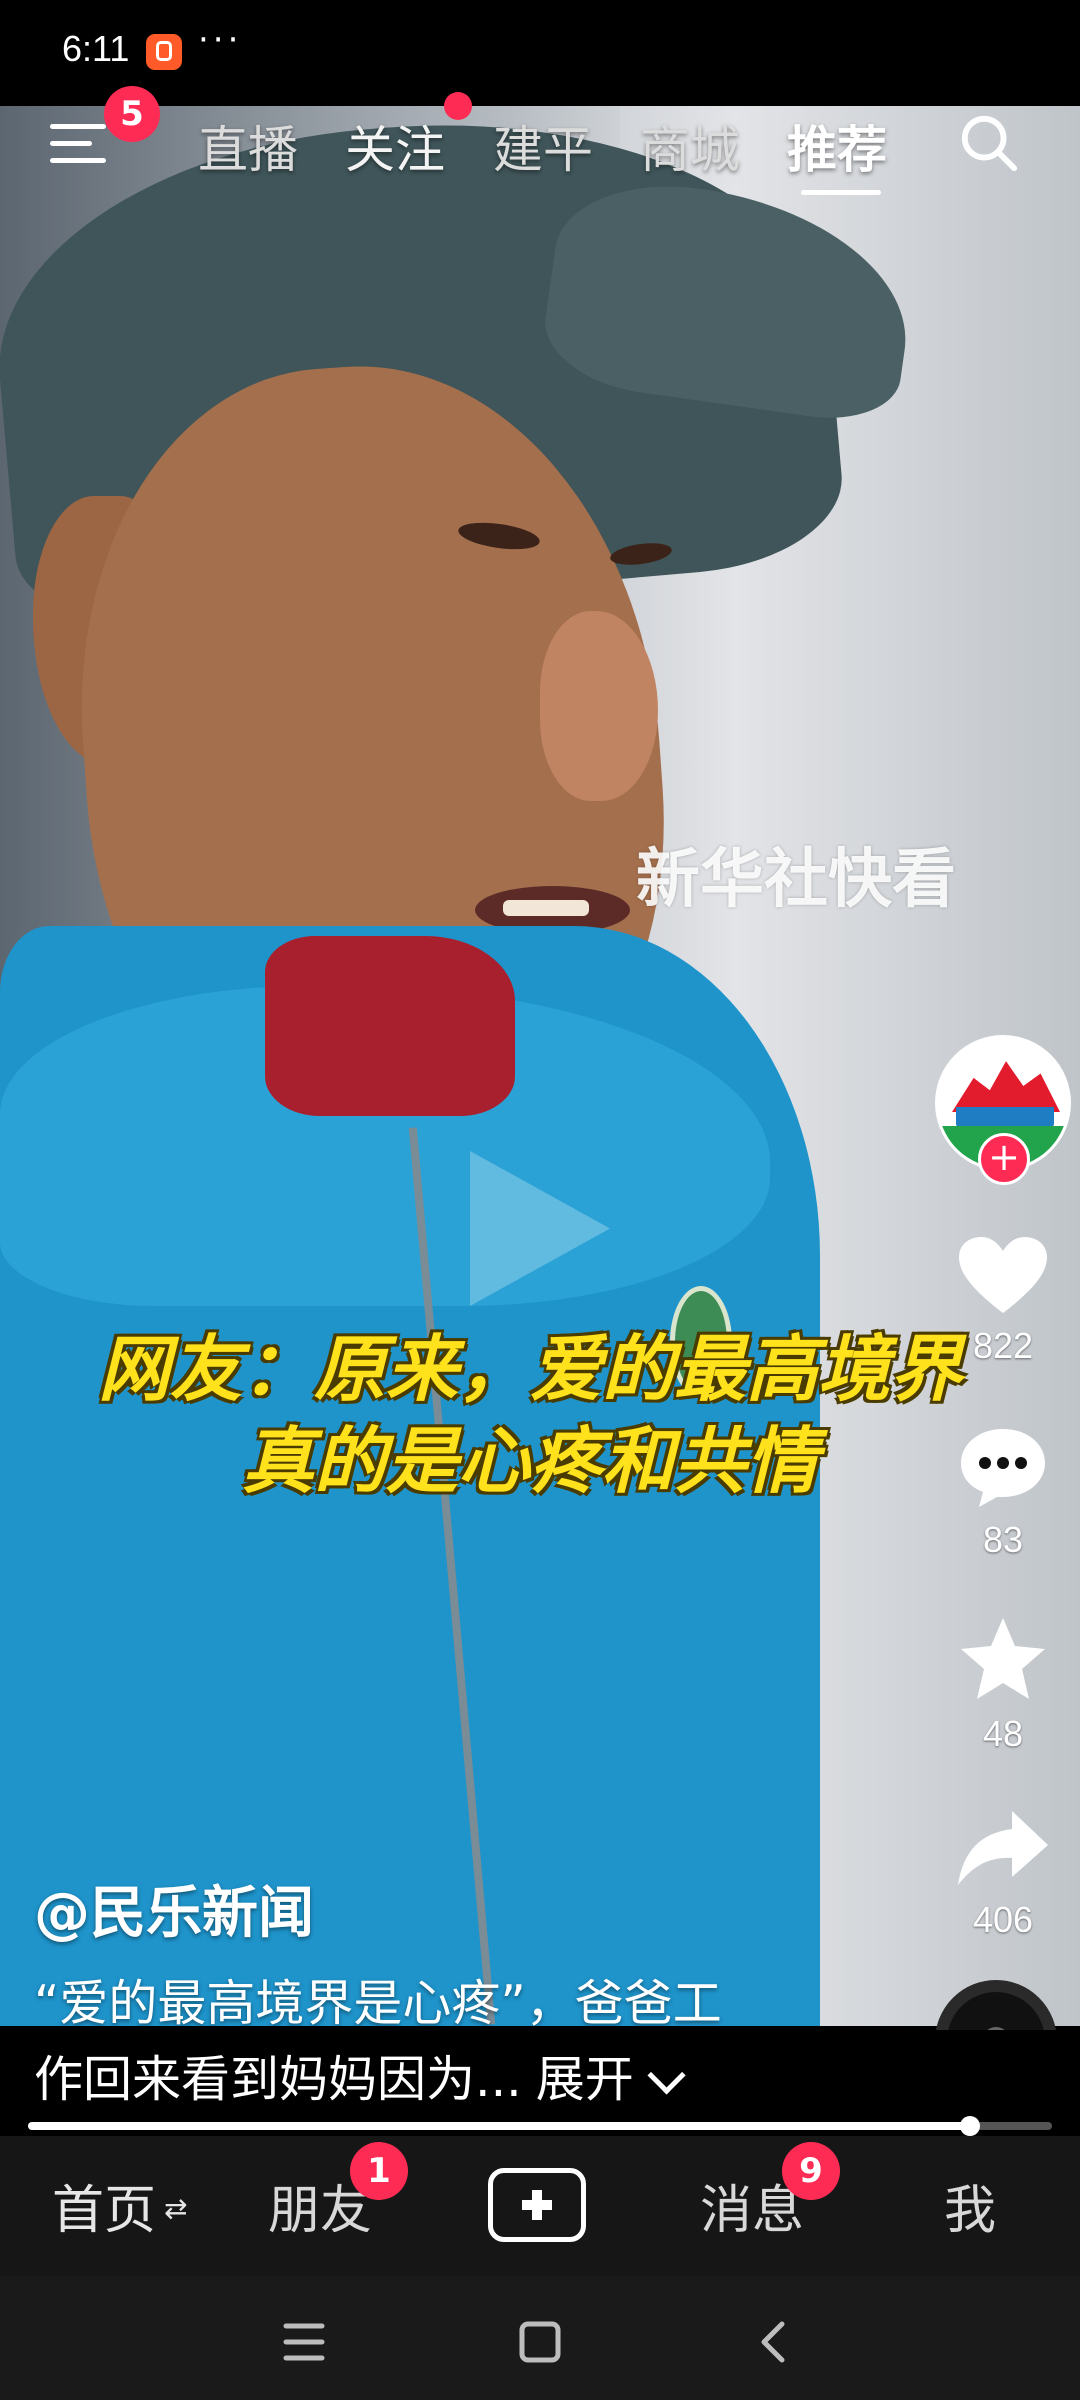 Image resolution: width=1080 pixels, height=2400 pixels. Describe the element at coordinates (1003, 1539) in the screenshot. I see `comment-count: 83` at that location.